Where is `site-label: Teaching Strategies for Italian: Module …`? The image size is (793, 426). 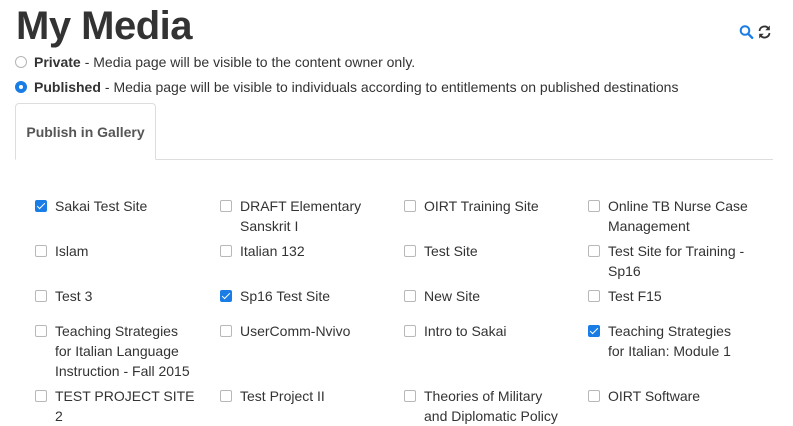 site-label: Teaching Strategies for Italian: Module … is located at coordinates (669, 341).